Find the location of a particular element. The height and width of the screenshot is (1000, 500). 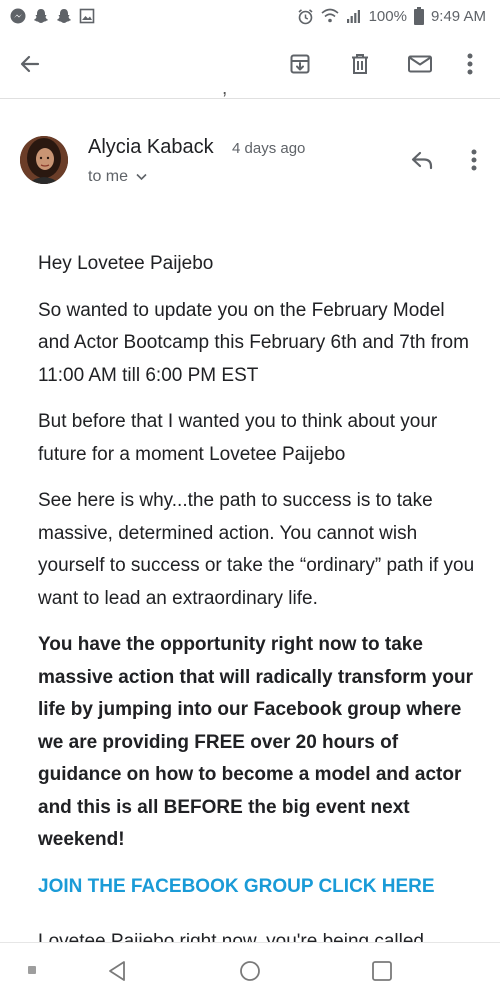

message-toolbar is located at coordinates (250, 64).